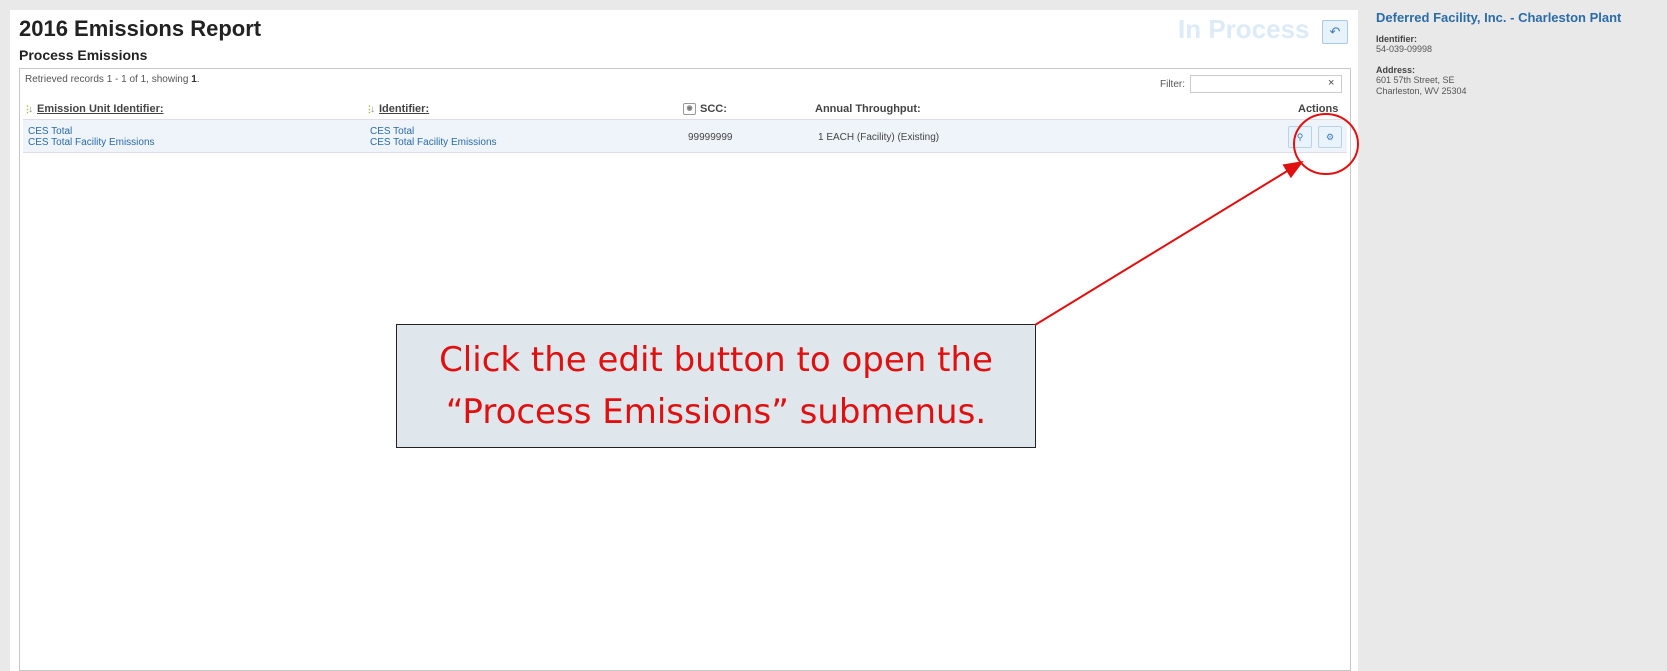 The width and height of the screenshot is (1667, 671). I want to click on gear-icon: ⚙, so click(1330, 137).